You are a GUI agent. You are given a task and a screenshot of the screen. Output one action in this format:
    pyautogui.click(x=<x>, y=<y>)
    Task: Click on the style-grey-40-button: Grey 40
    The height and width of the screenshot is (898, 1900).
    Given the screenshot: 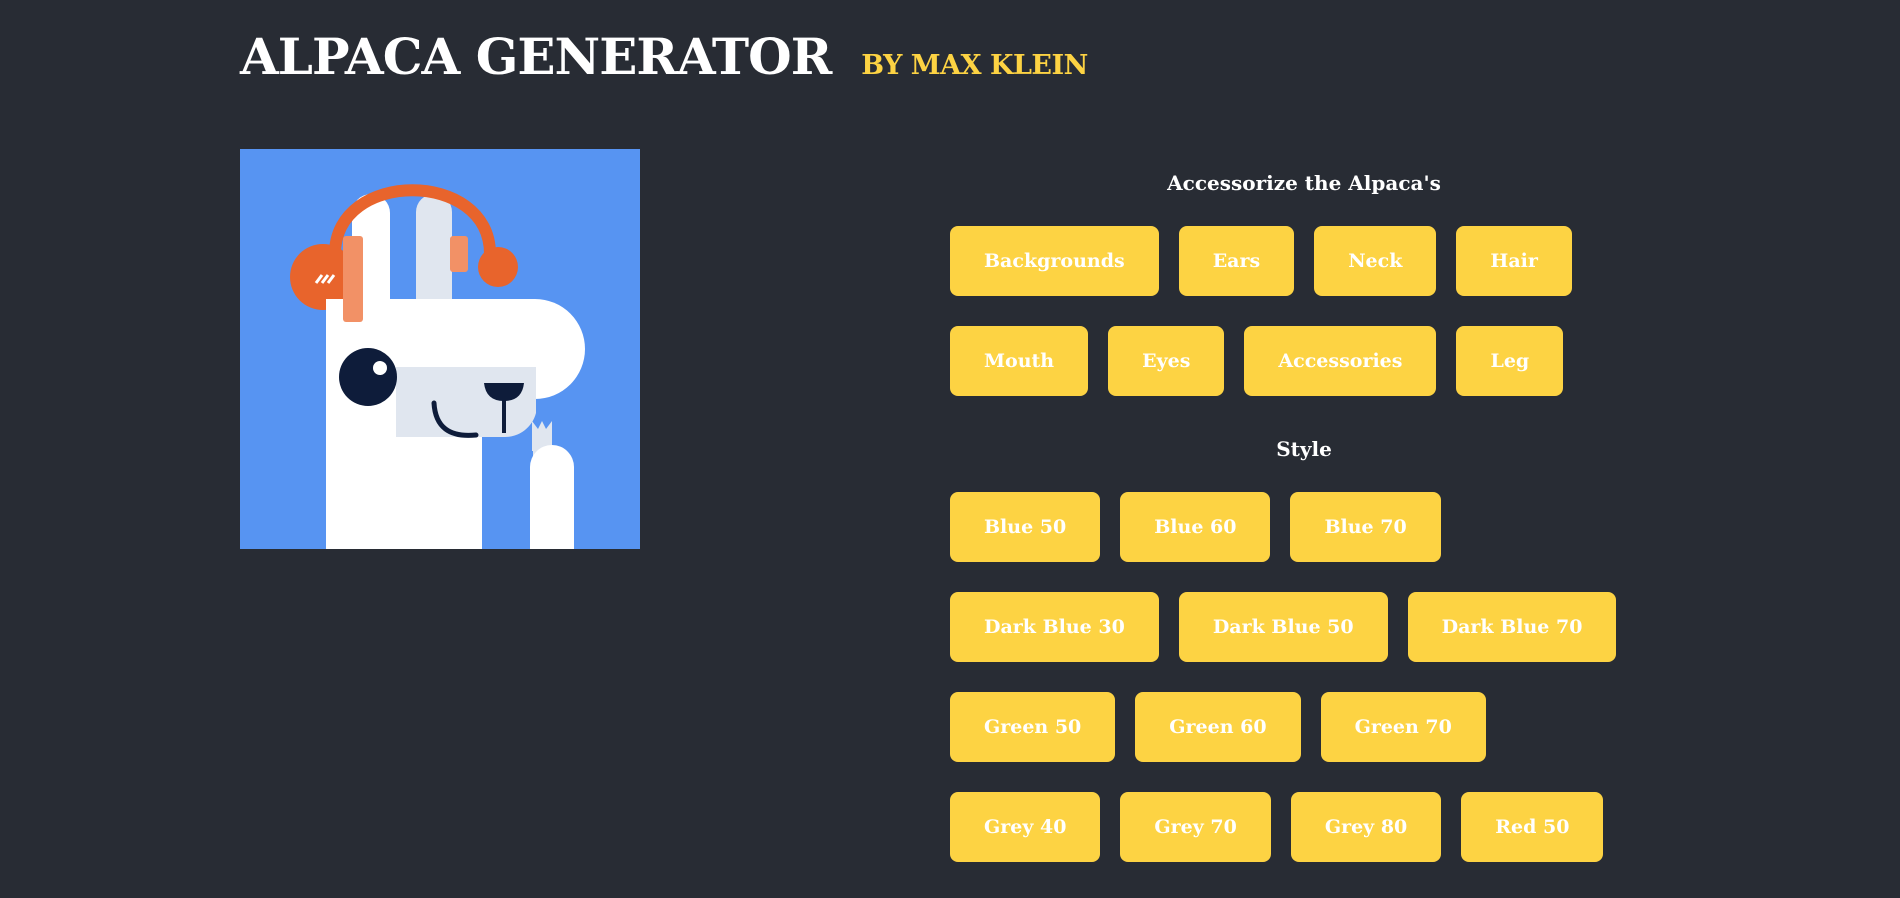 What is the action you would take?
    pyautogui.click(x=1025, y=827)
    